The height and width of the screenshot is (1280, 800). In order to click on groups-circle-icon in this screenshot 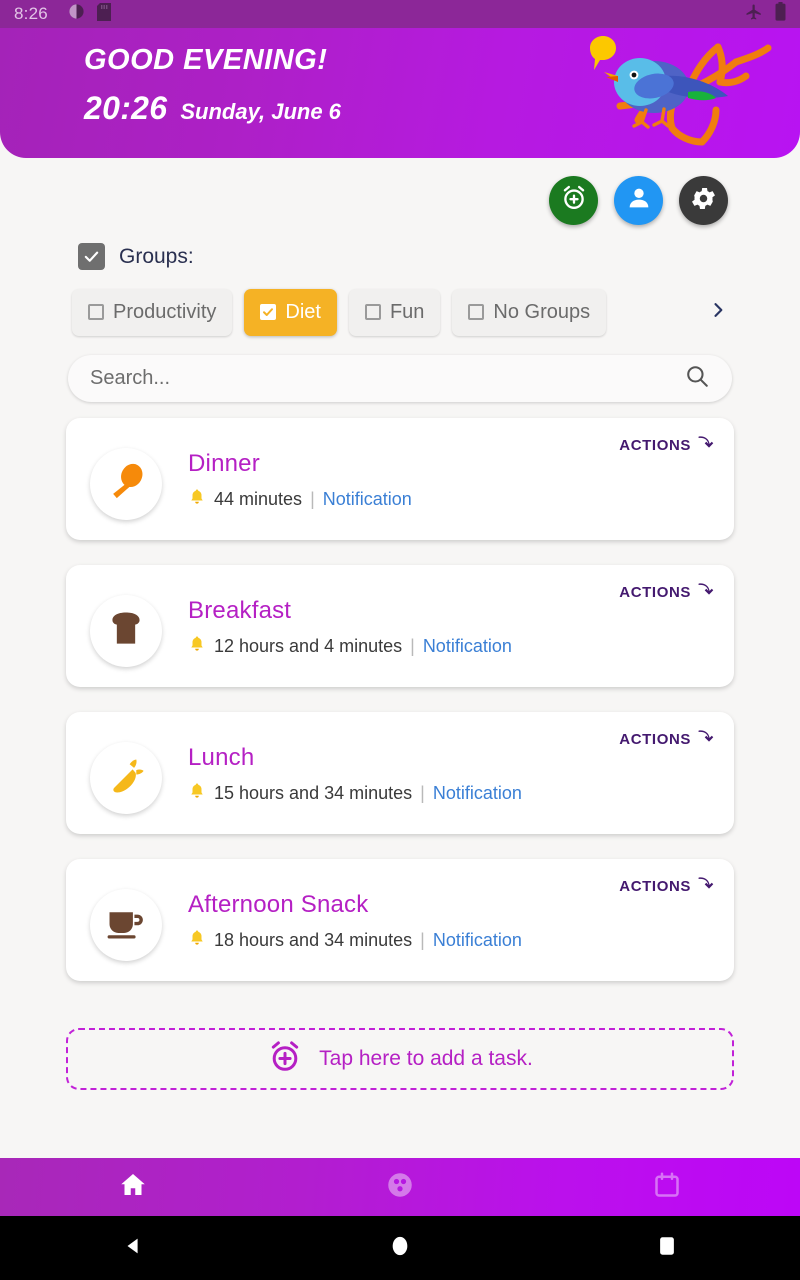, I will do `click(400, 1187)`.